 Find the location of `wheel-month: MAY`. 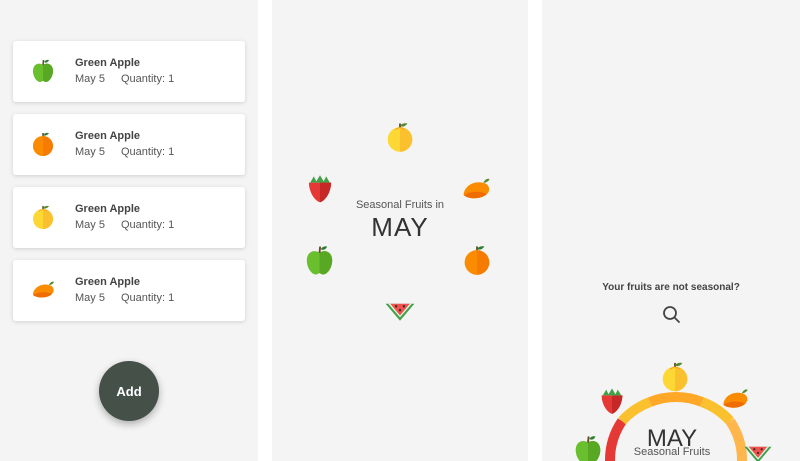

wheel-month: MAY is located at coordinates (400, 227).